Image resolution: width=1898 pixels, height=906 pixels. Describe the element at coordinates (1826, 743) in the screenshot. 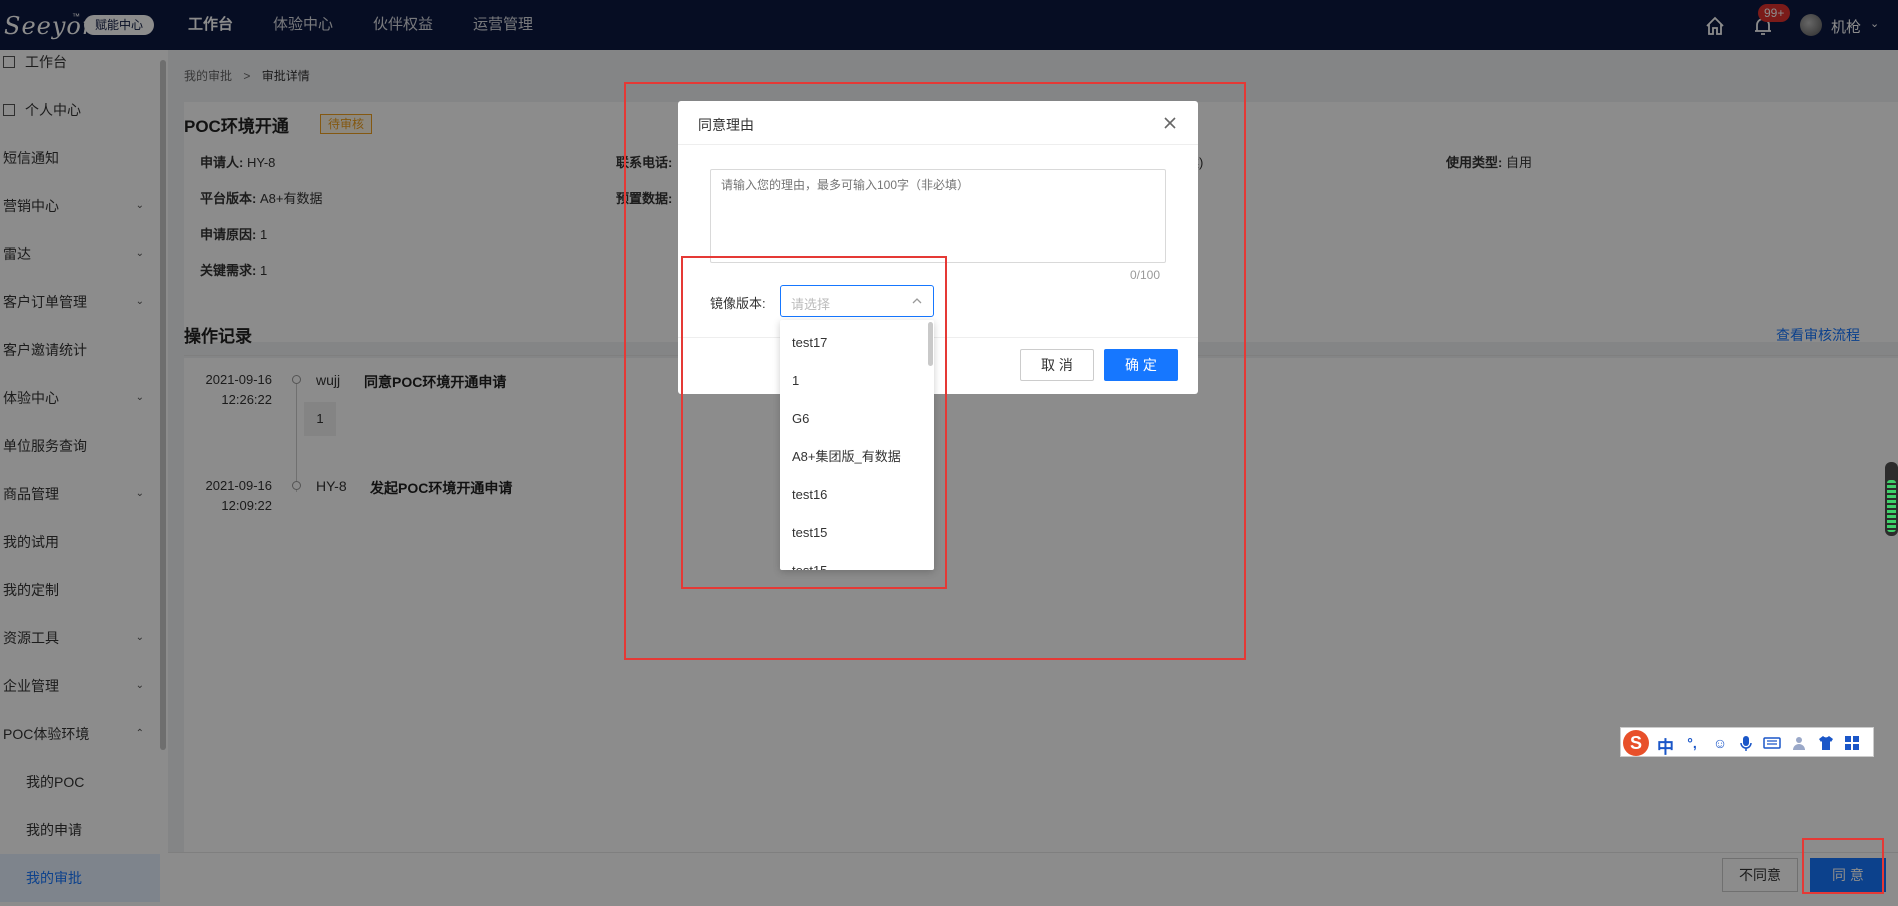

I see `skin-shirt-icon` at that location.